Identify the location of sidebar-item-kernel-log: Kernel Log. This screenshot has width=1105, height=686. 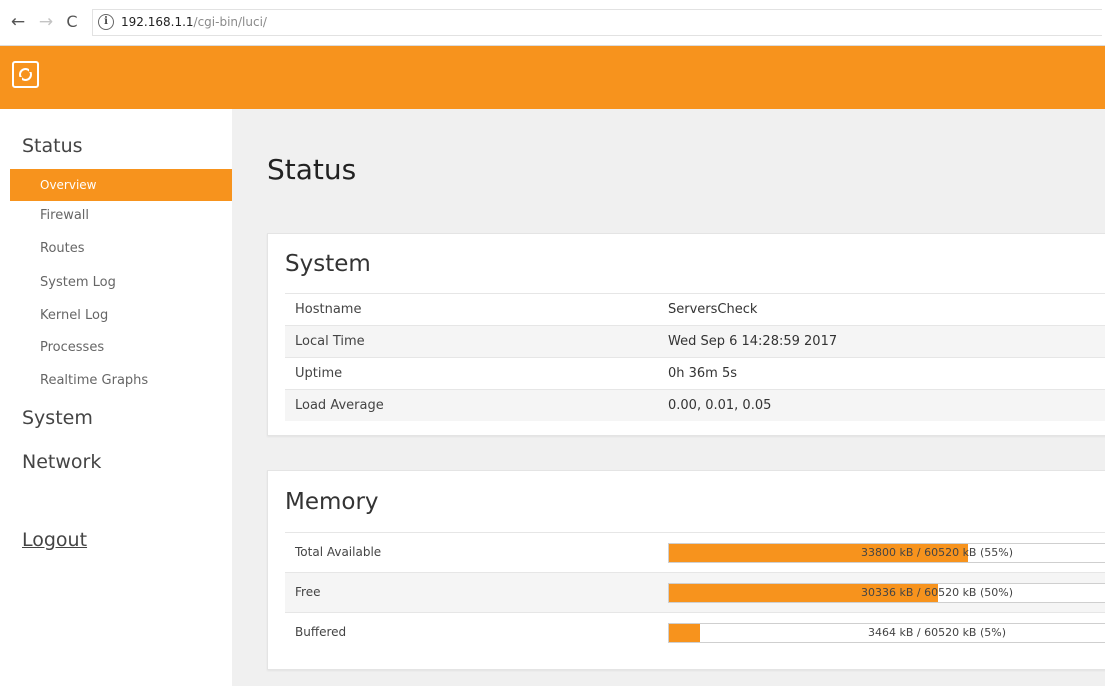
(74, 315).